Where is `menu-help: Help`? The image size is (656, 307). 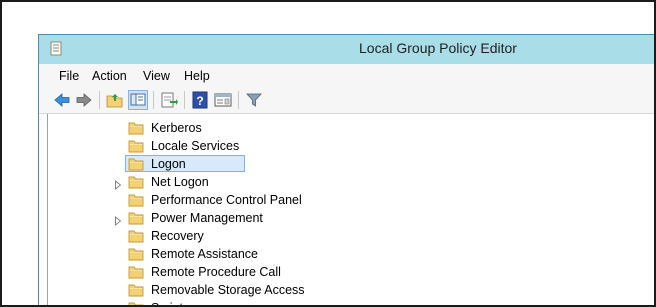
menu-help: Help is located at coordinates (197, 76).